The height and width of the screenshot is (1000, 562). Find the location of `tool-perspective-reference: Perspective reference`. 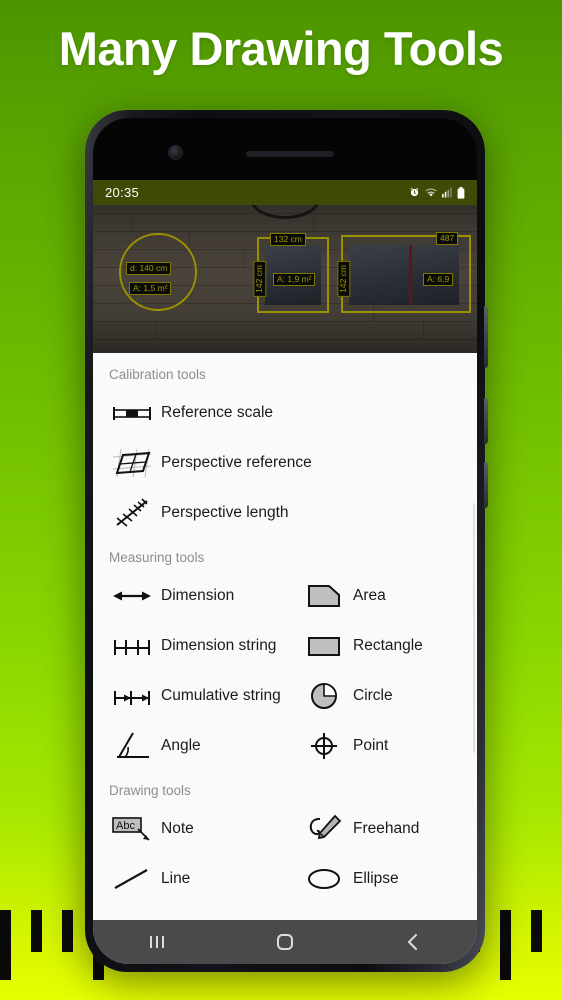

tool-perspective-reference: Perspective reference is located at coordinates (285, 463).